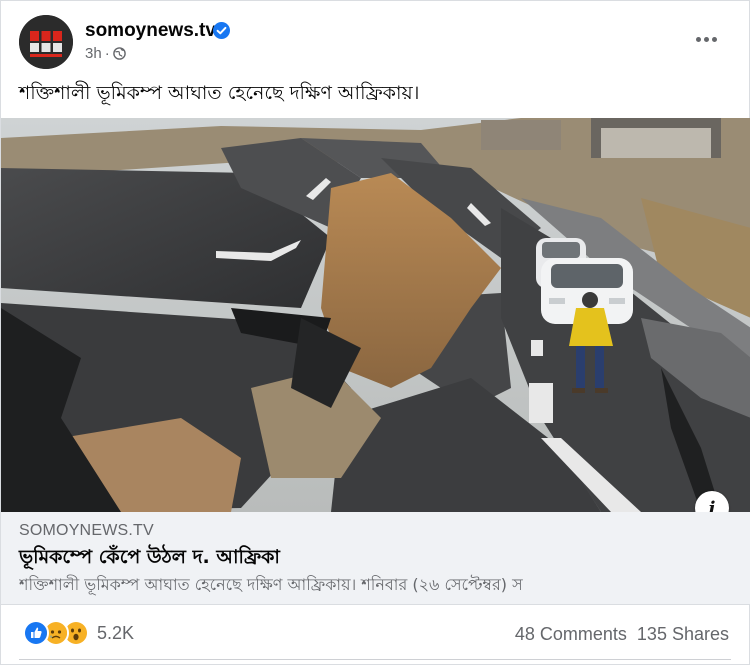 The width and height of the screenshot is (750, 665). I want to click on post-meta: 3h ·, so click(105, 53).